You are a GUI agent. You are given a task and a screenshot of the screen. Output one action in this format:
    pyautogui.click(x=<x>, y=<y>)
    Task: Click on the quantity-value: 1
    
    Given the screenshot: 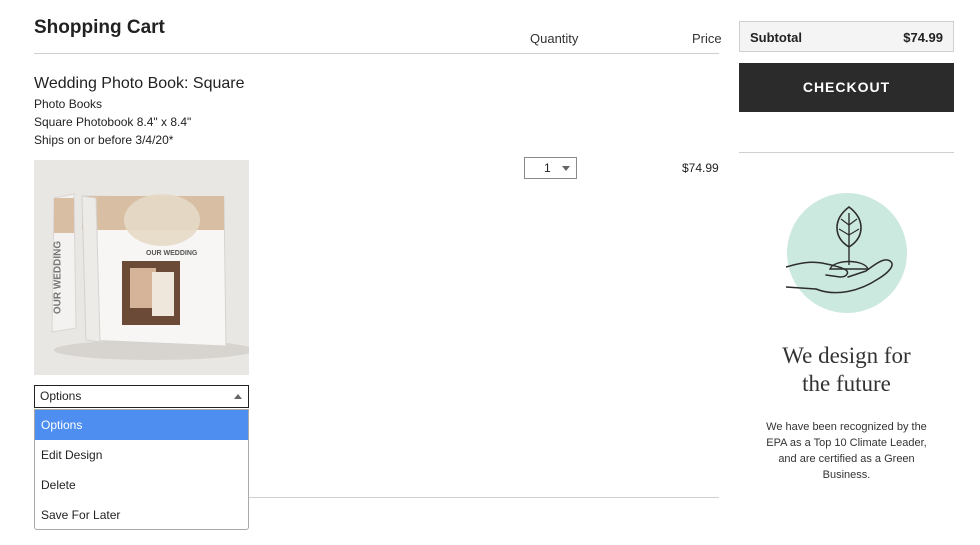 What is the action you would take?
    pyautogui.click(x=547, y=168)
    